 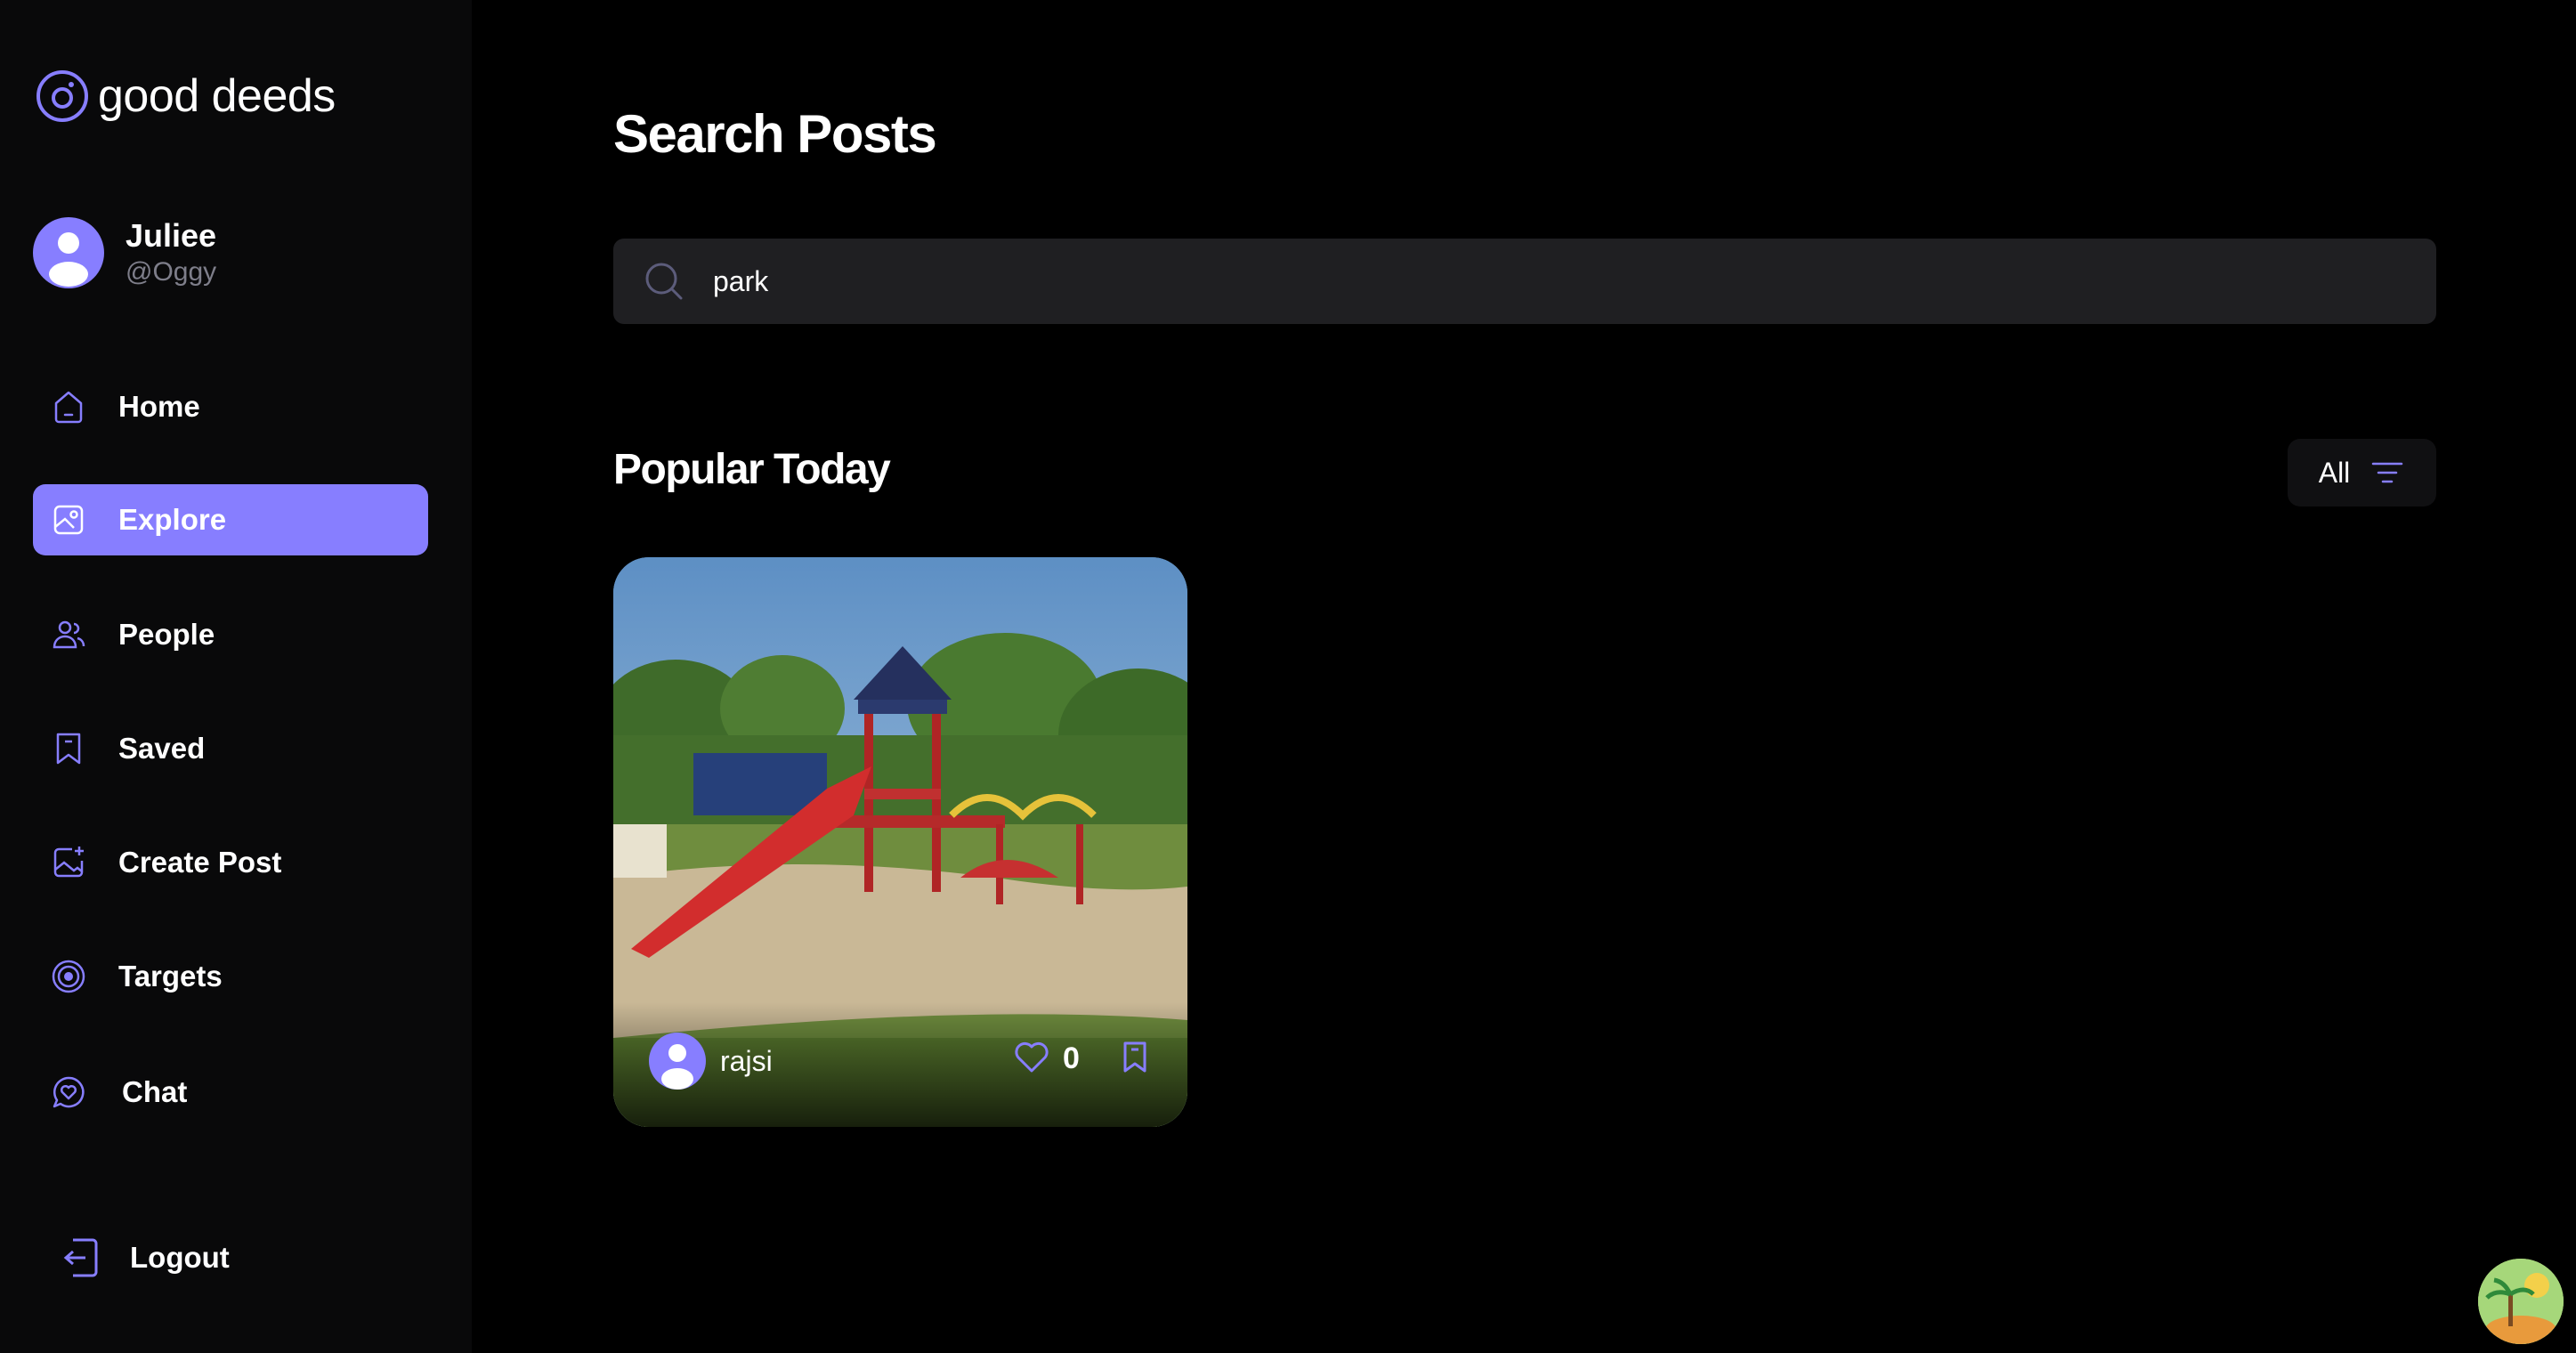 I want to click on save-post-button, so click(x=1134, y=1059).